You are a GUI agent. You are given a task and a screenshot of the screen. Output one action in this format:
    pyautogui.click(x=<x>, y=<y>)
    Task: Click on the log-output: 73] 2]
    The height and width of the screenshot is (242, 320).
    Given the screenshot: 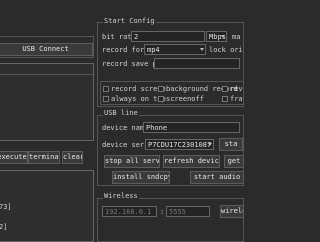 What is the action you would take?
    pyautogui.click(x=47, y=206)
    